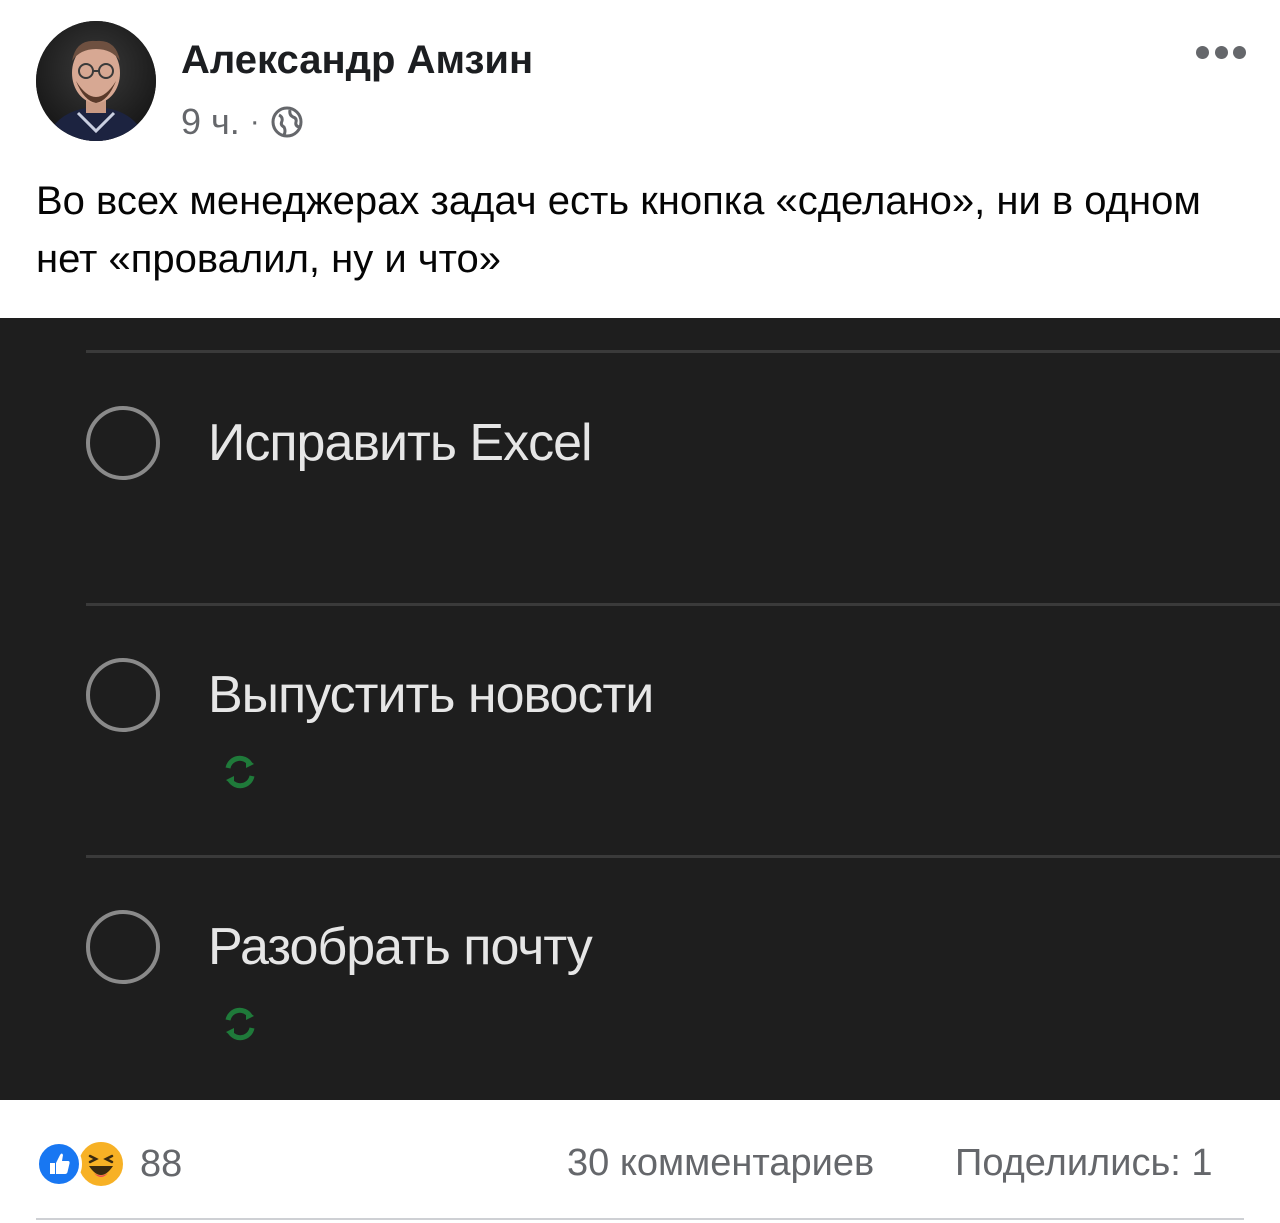 The height and width of the screenshot is (1223, 1280). I want to click on shares-count-link: Поделились: 1, so click(1084, 1163).